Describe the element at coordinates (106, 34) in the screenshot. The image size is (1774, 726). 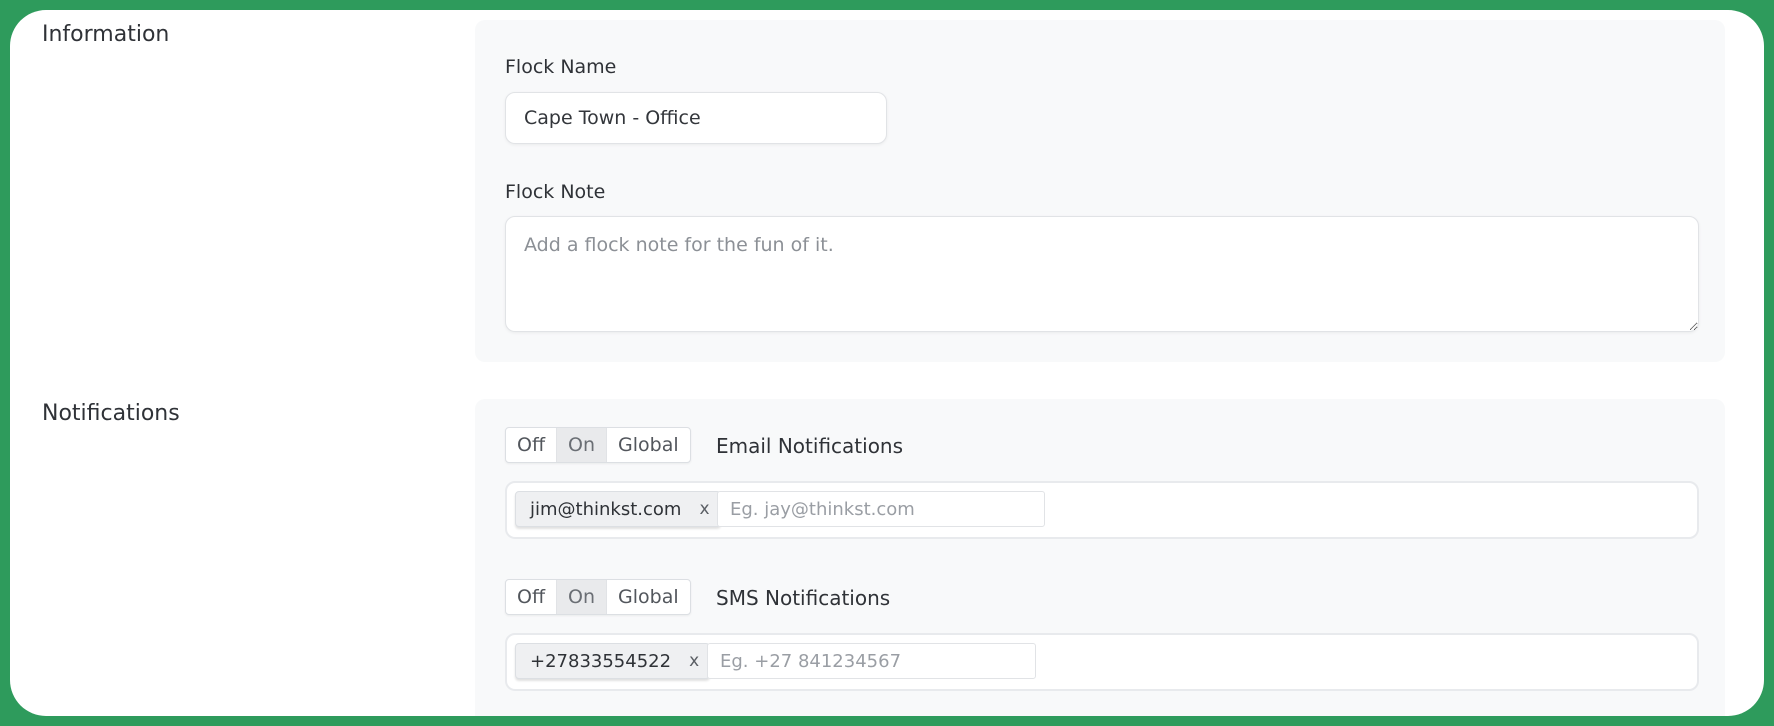
I see `information-section-title: Information` at that location.